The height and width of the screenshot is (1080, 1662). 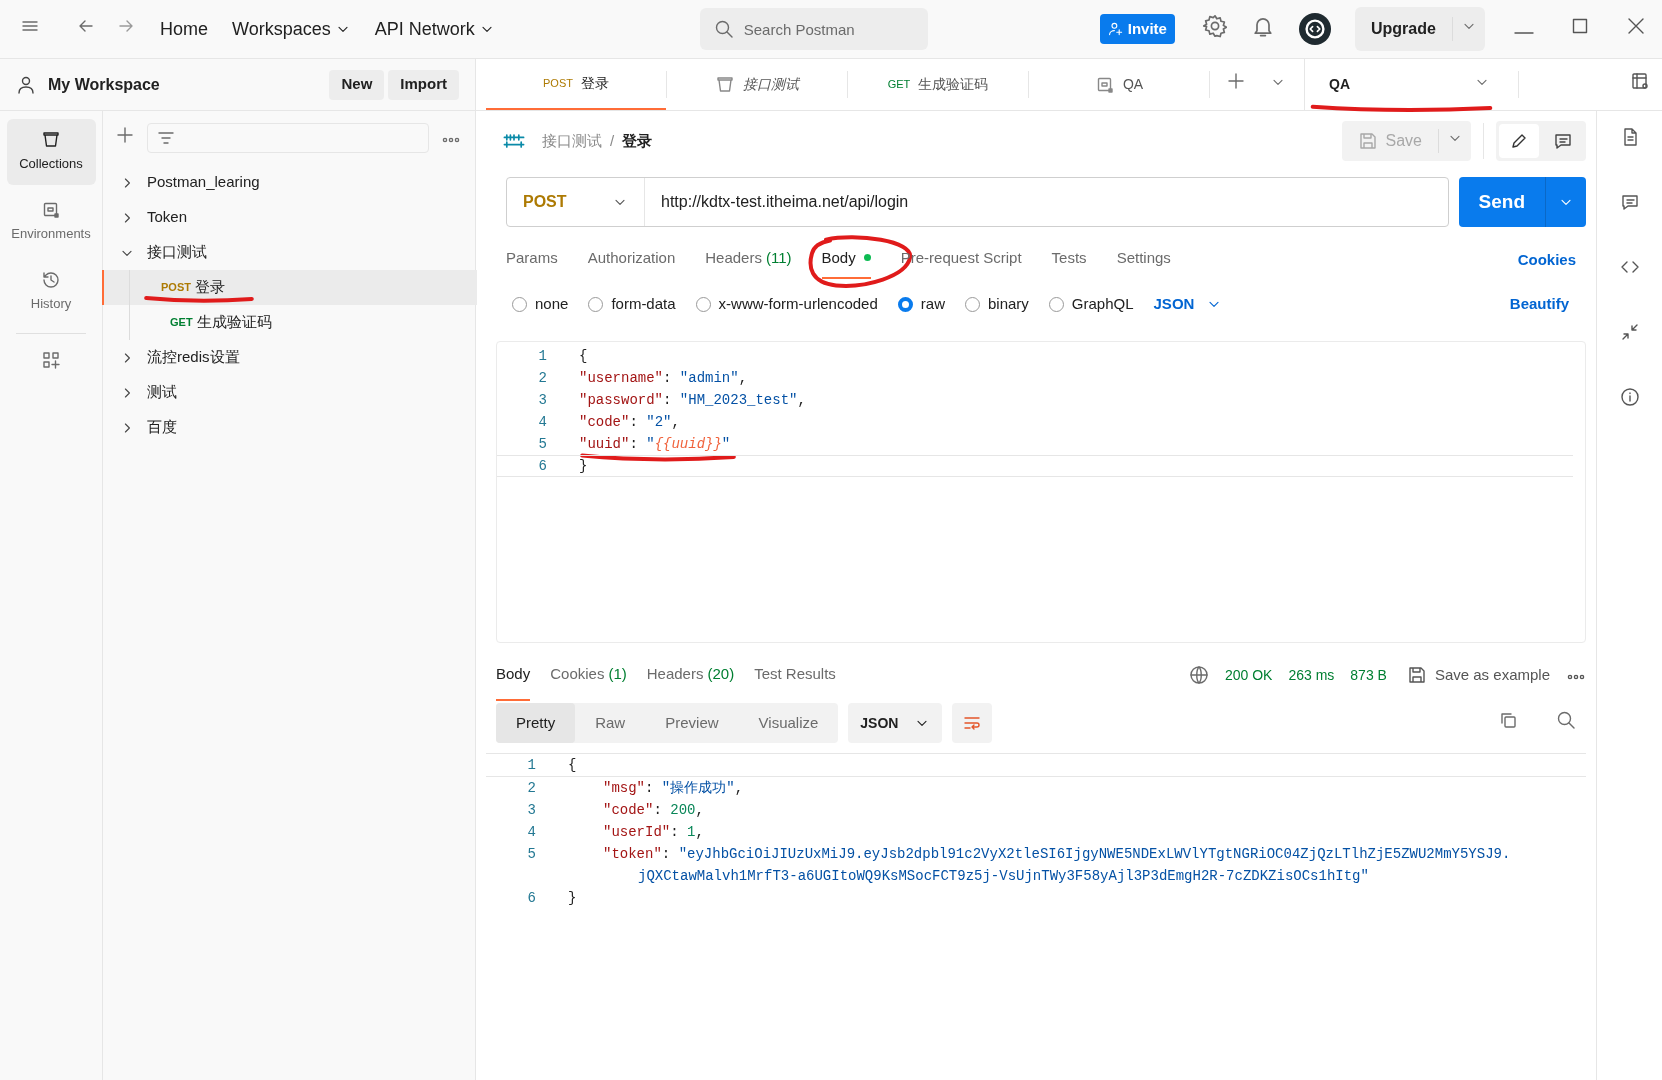 What do you see at coordinates (289, 322) in the screenshot?
I see `request-item: GET 生成验证码` at bounding box center [289, 322].